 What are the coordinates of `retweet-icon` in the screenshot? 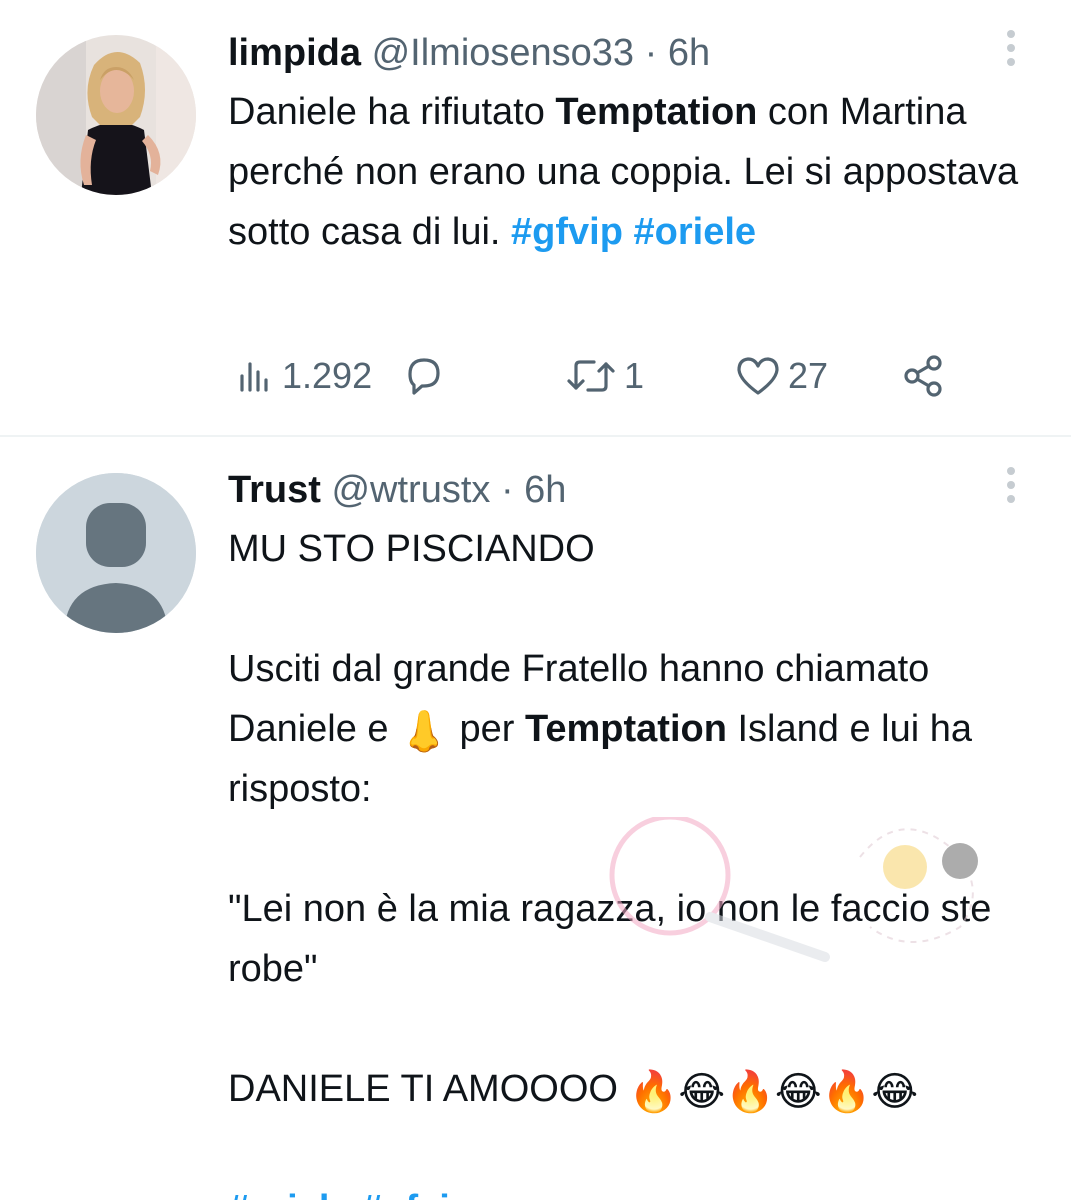 It's located at (591, 376).